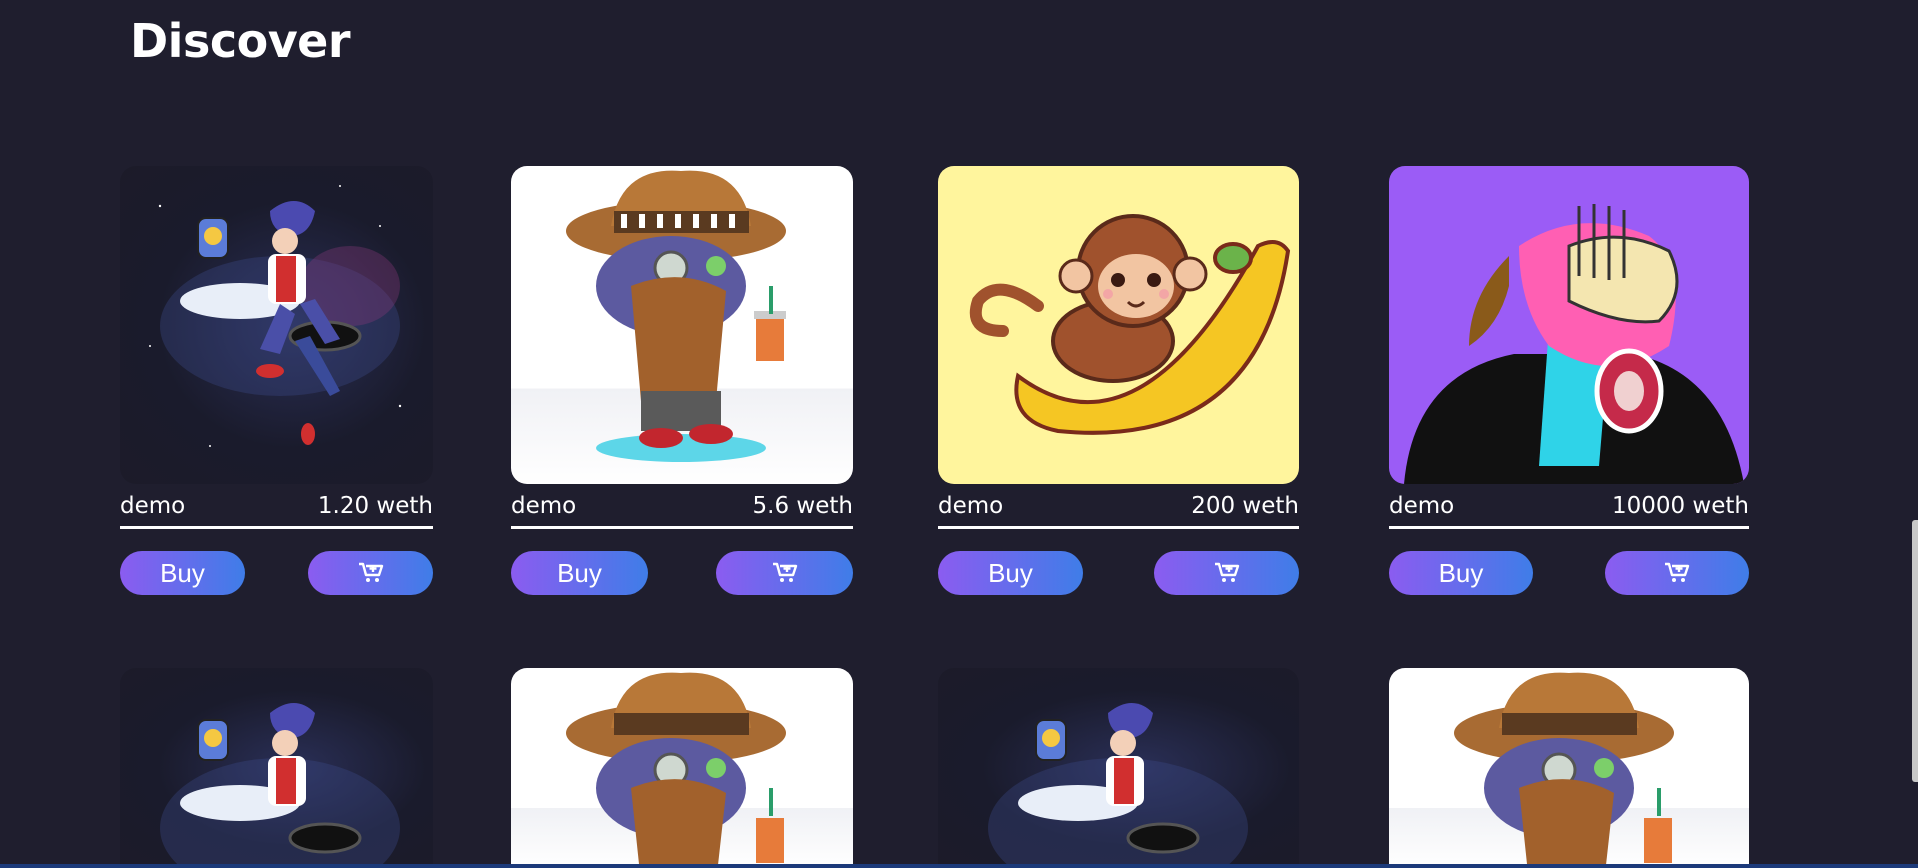  I want to click on nft-card: demo 200 weth Buy, so click(1118, 380).